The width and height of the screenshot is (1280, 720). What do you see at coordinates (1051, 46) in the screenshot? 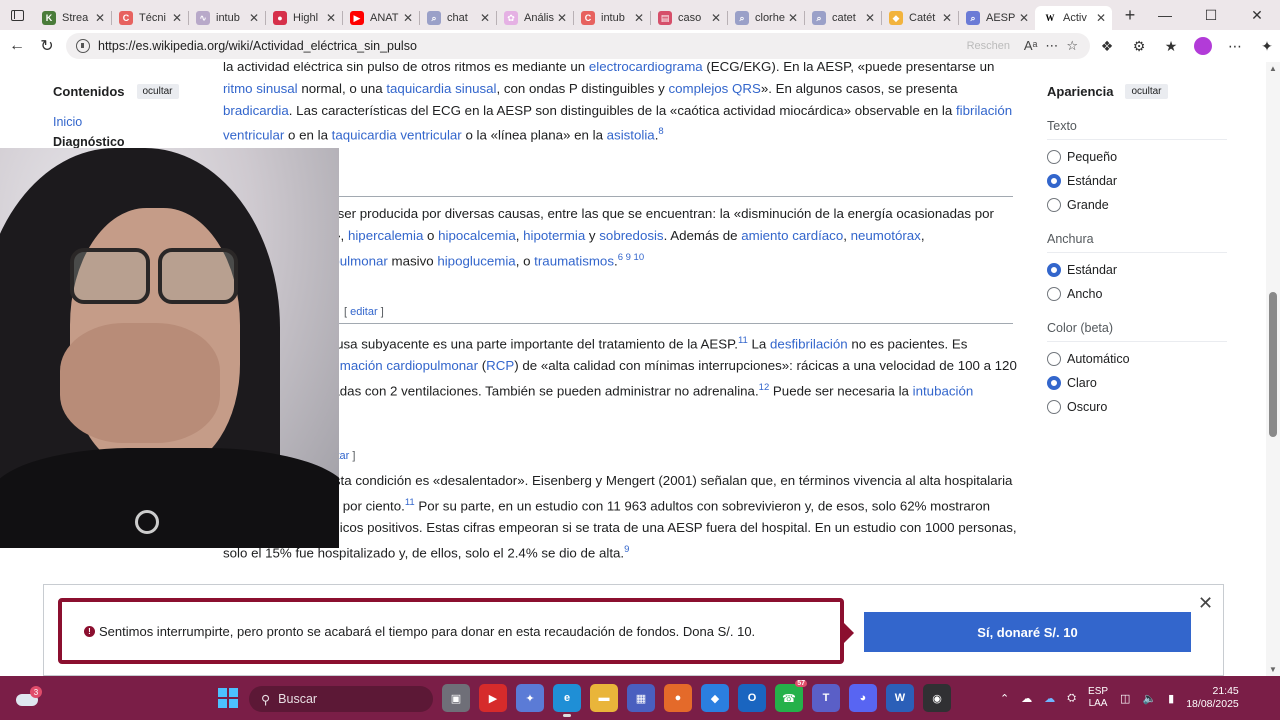
I see `more-icon: ⋯` at bounding box center [1051, 46].